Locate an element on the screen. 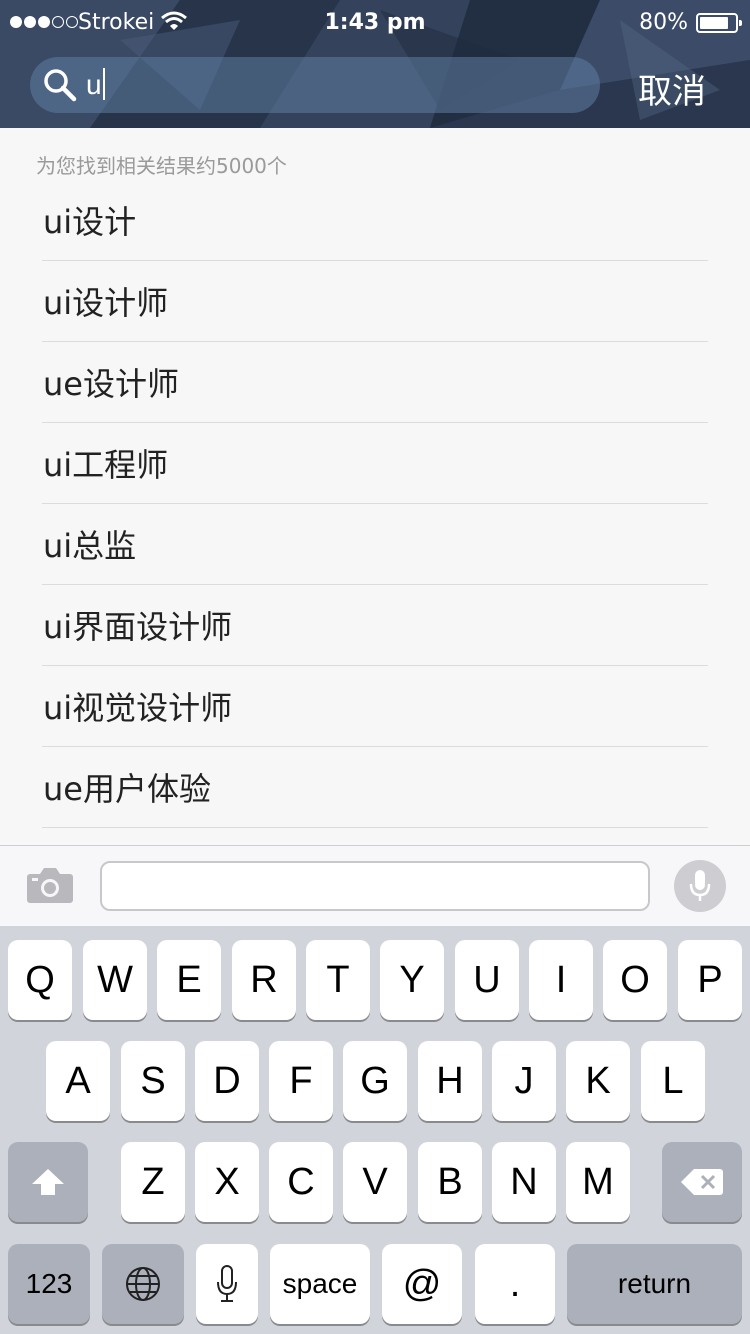 The width and height of the screenshot is (750, 1334). key-j: J is located at coordinates (524, 1081).